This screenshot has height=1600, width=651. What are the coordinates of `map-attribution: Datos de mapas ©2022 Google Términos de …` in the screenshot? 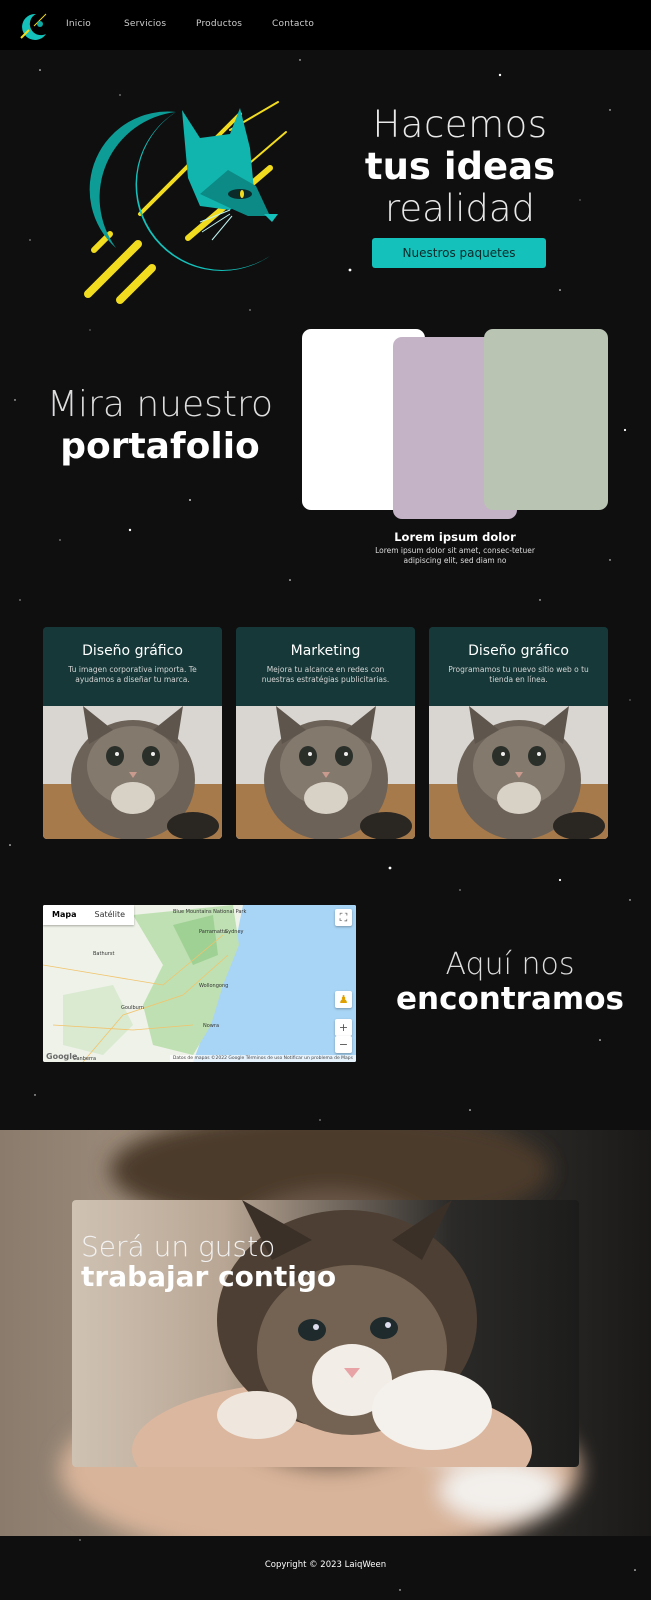 It's located at (262, 1058).